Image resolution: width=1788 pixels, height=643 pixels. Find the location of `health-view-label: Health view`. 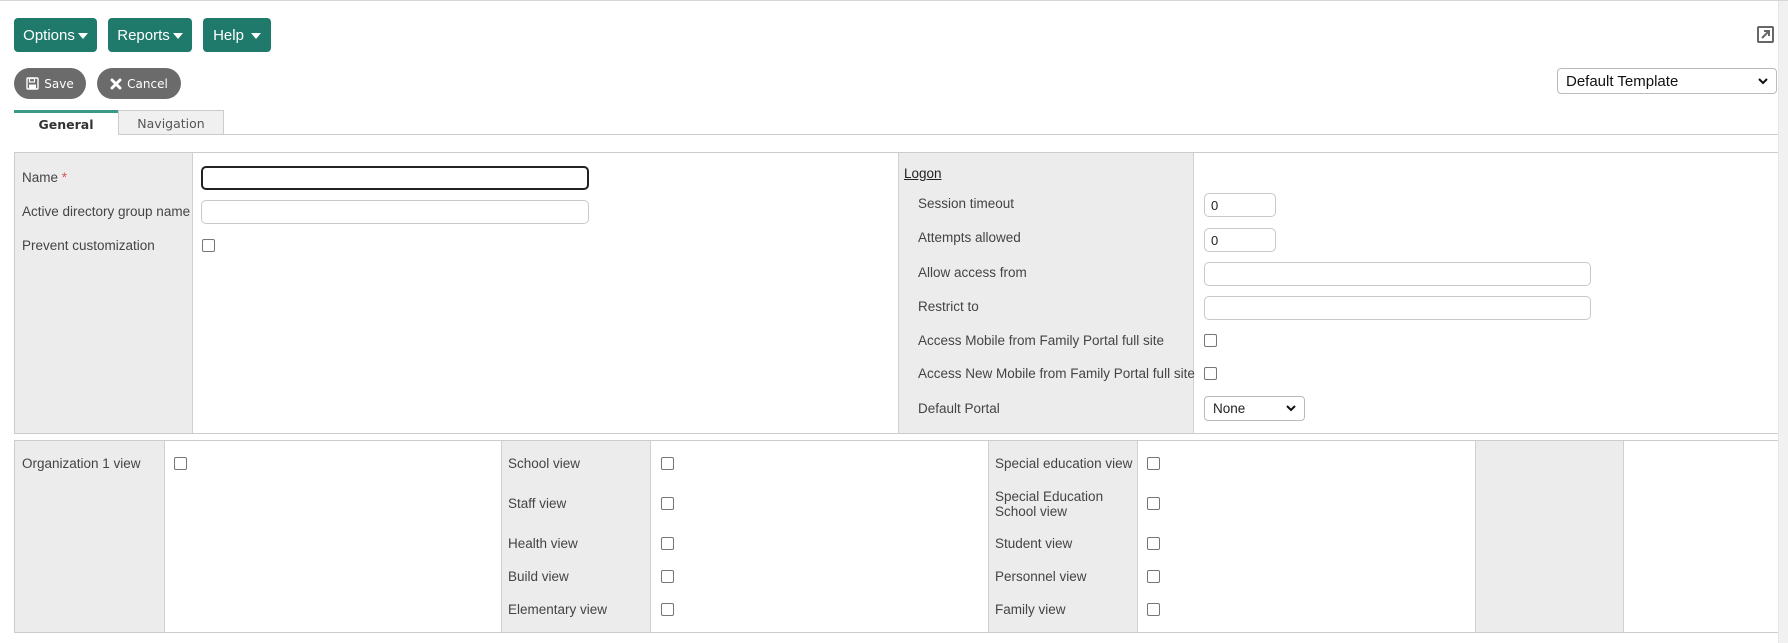

health-view-label: Health view is located at coordinates (543, 543).